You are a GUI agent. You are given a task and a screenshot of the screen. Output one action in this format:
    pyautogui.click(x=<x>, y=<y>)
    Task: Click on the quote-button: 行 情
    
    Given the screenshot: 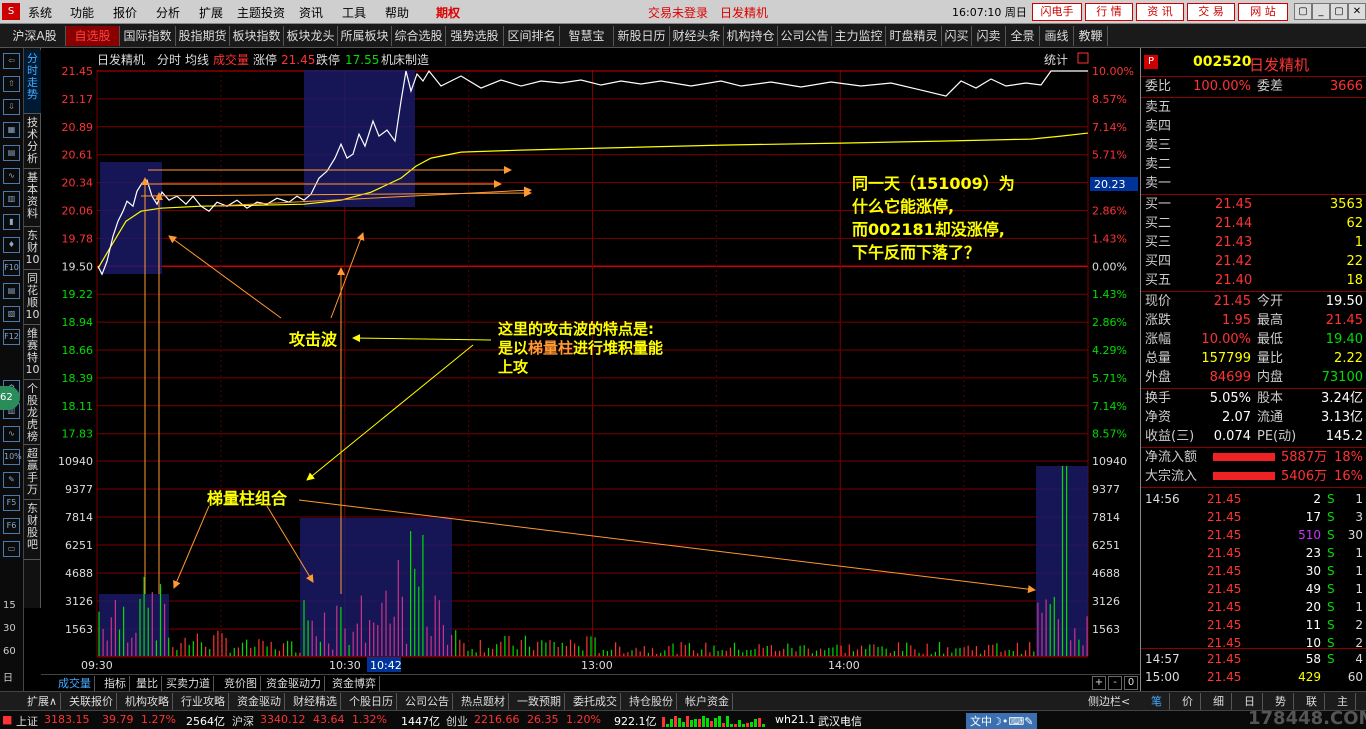 What is the action you would take?
    pyautogui.click(x=1109, y=12)
    